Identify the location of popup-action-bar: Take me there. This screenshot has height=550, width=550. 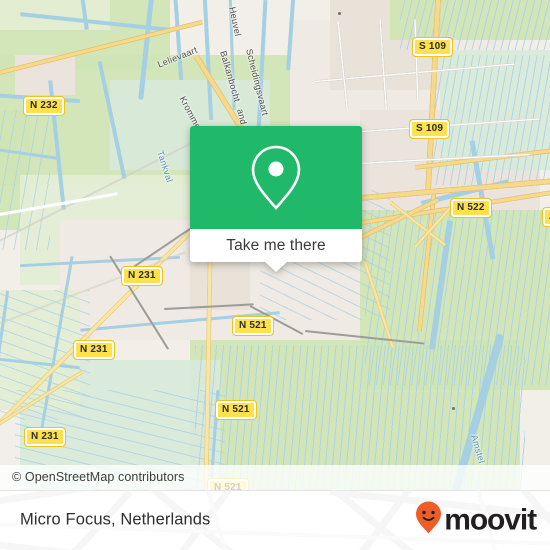
(276, 245).